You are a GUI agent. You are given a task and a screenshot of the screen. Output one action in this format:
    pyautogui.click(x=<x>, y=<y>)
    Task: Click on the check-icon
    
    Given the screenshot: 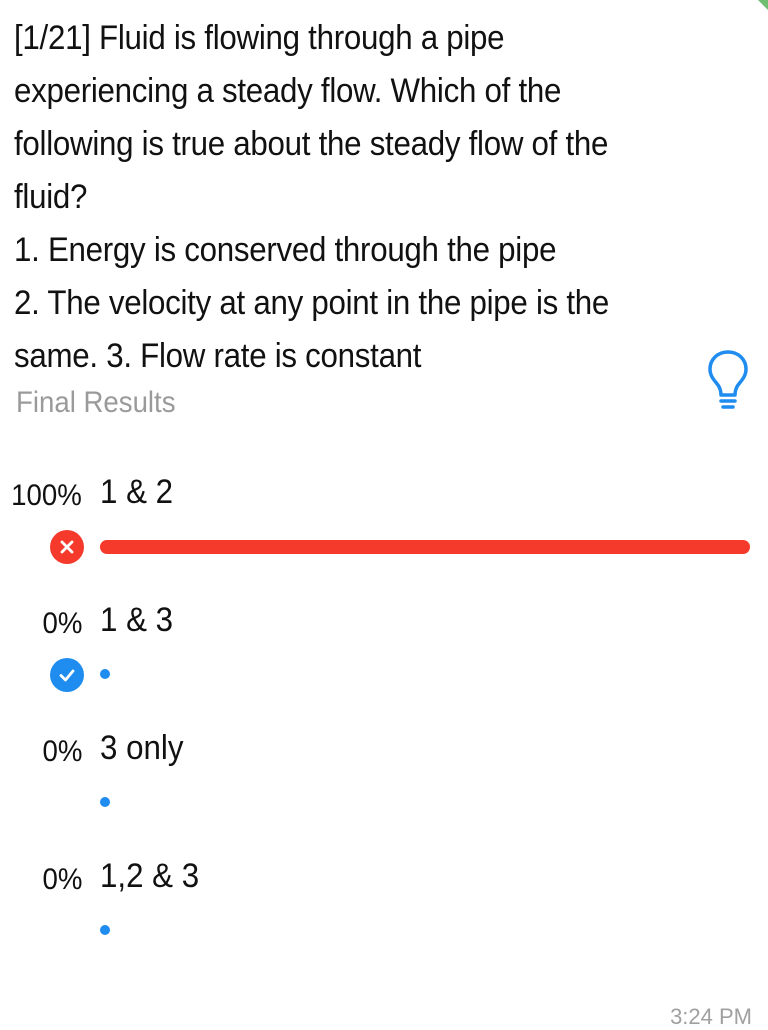 What is the action you would take?
    pyautogui.click(x=67, y=675)
    